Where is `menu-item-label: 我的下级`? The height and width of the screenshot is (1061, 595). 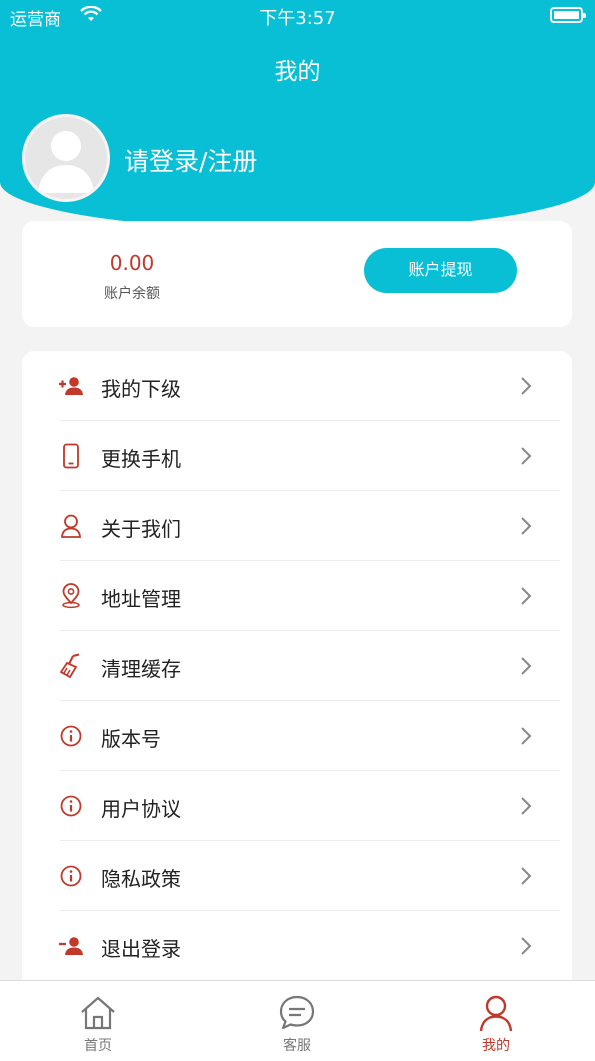
menu-item-label: 我的下级 is located at coordinates (141, 389).